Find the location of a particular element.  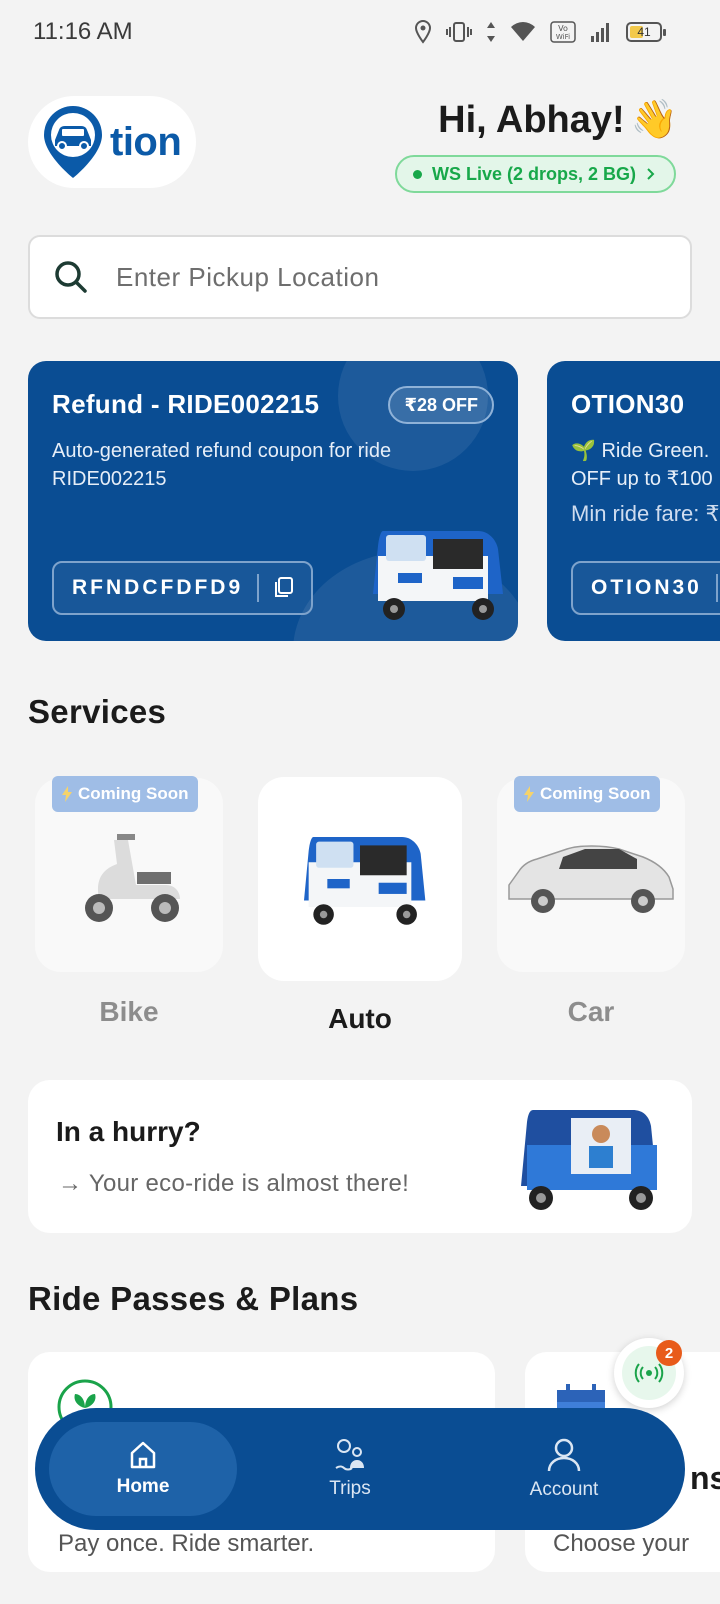

coupon-code-box: RFNDCFDFD9 is located at coordinates (183, 588).